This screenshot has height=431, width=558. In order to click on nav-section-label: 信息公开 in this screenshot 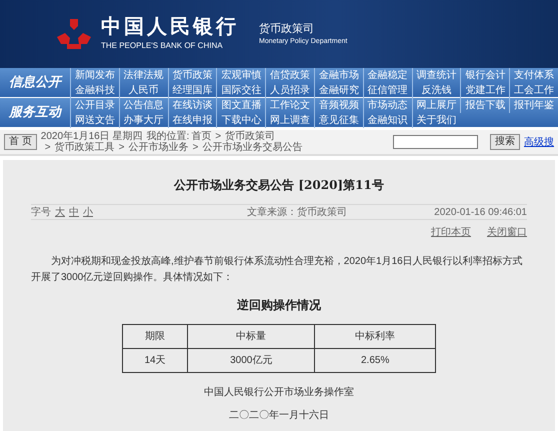, I will do `click(36, 83)`.